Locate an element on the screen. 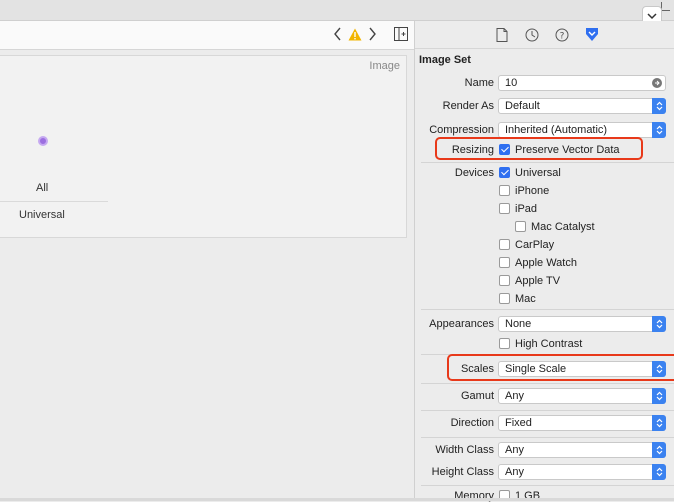 This screenshot has width=674, height=502. universal-slot-label: Universal is located at coordinates (42, 215).